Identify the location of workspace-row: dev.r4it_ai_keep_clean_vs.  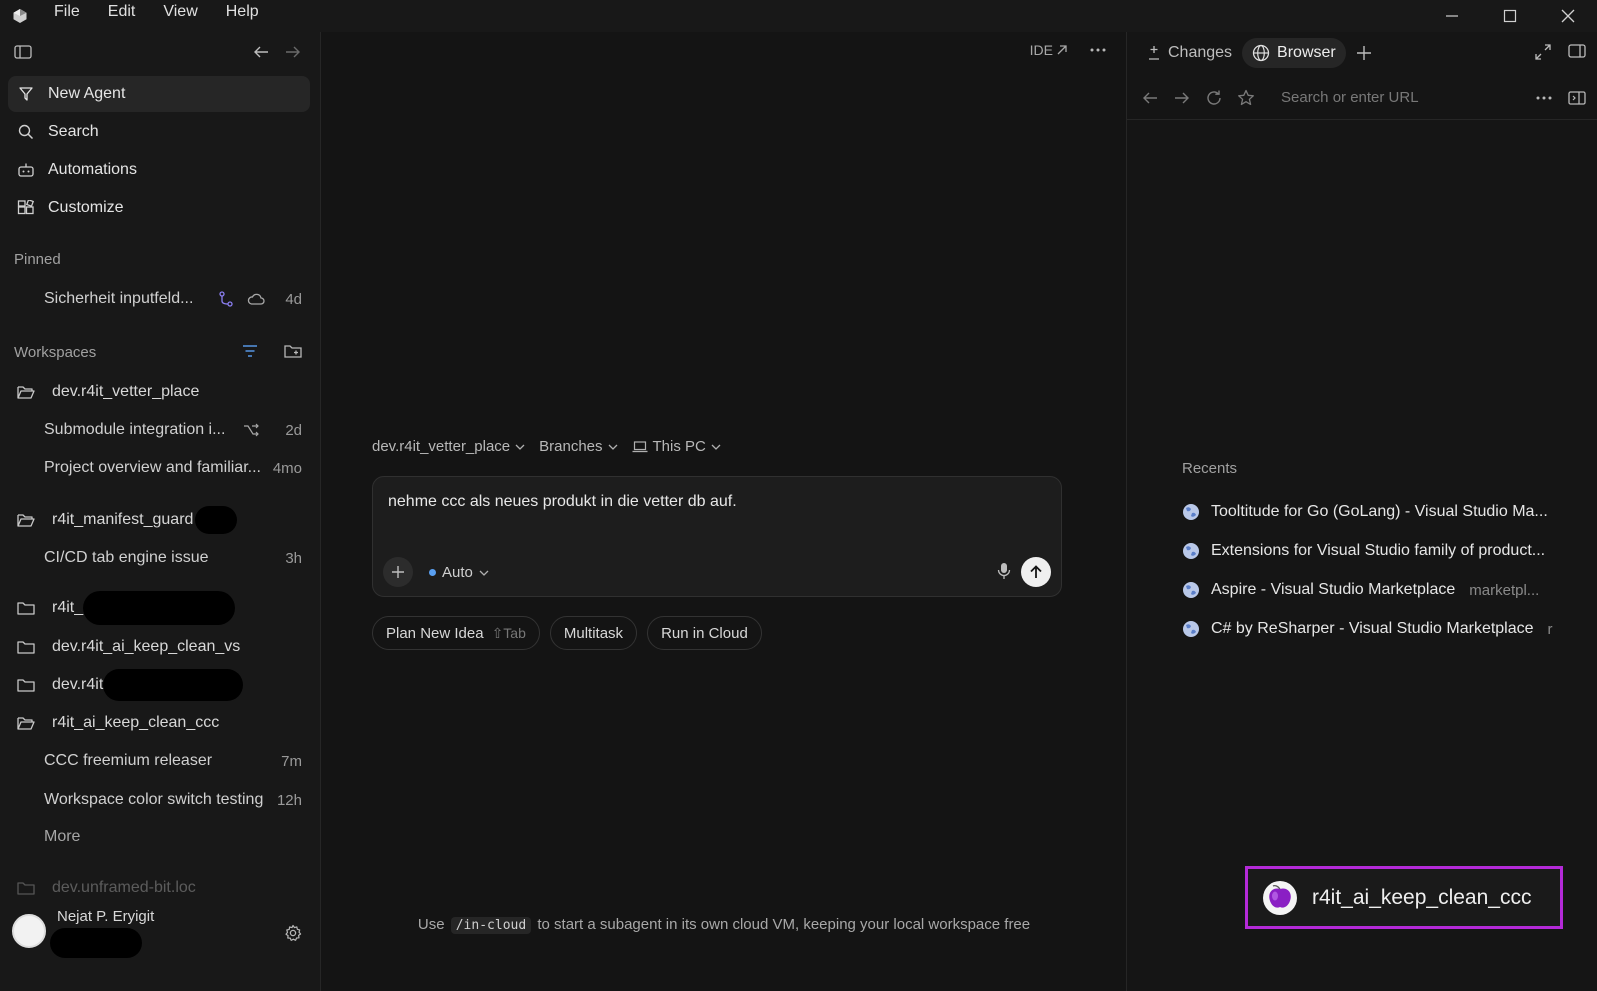
(159, 647).